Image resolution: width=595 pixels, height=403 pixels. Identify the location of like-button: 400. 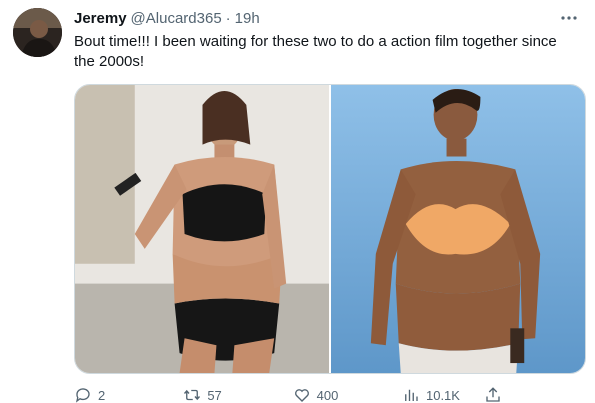
(343, 394).